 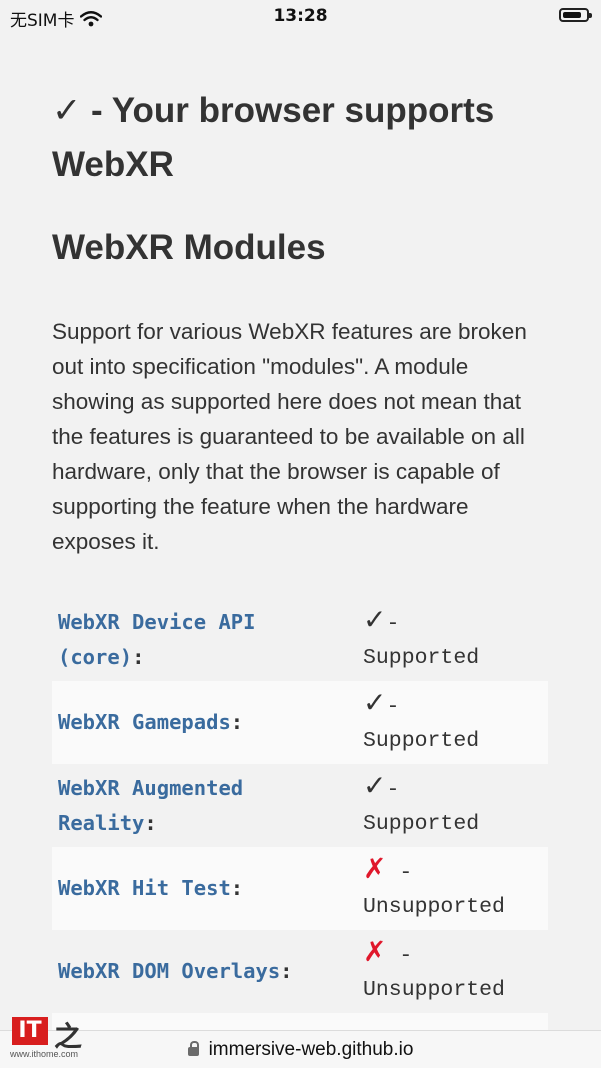 What do you see at coordinates (169, 971) in the screenshot?
I see `module-name: WebXR DOM Overlays` at bounding box center [169, 971].